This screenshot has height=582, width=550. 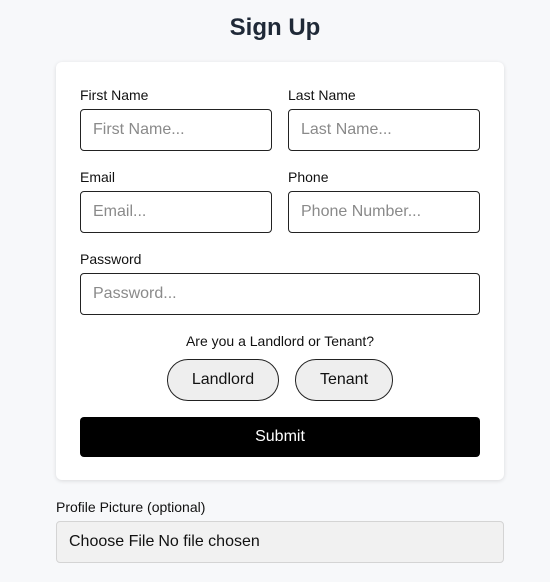 I want to click on first-name-label: First Name, so click(x=114, y=95).